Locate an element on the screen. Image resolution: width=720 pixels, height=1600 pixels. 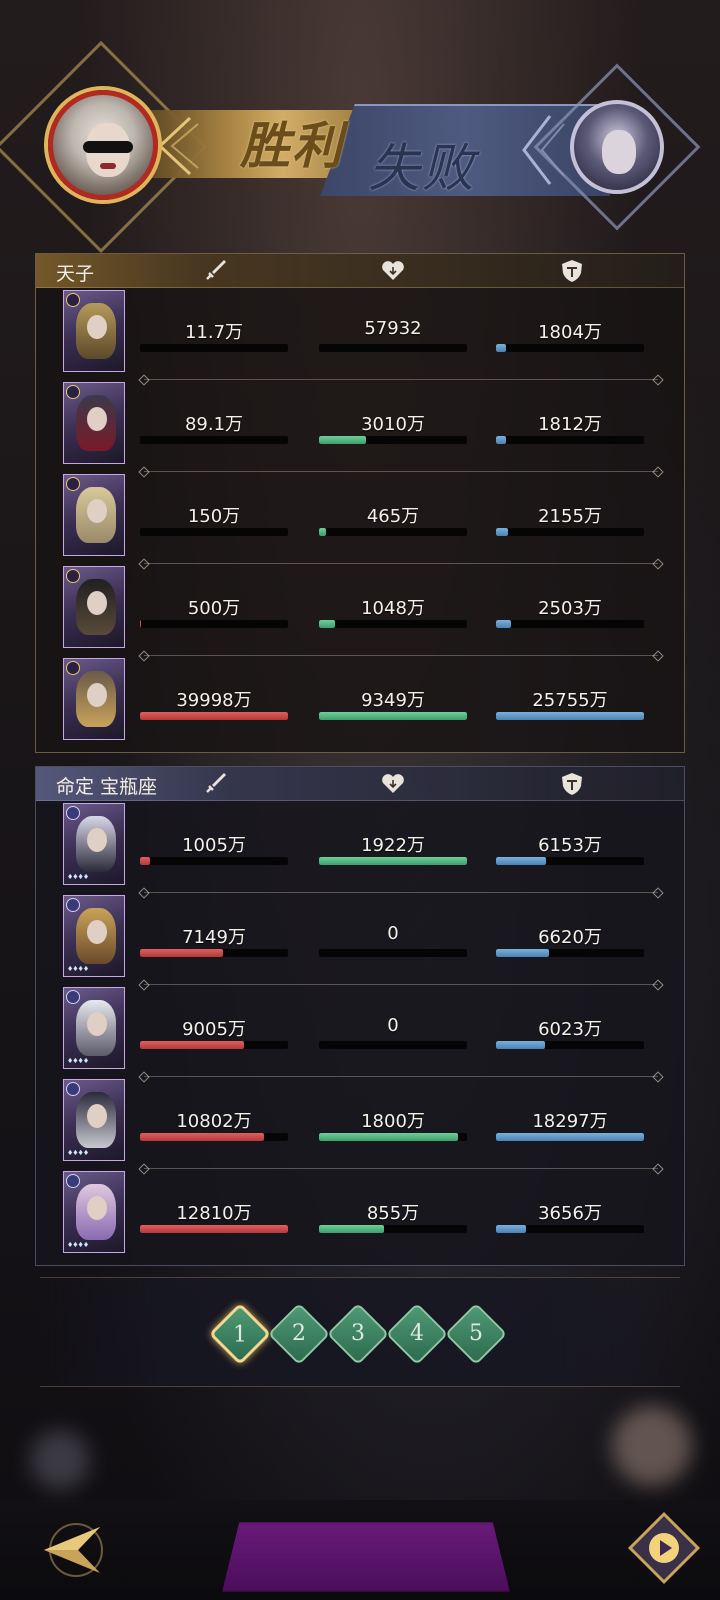
heal-stat: 855万 is located at coordinates (393, 1219).